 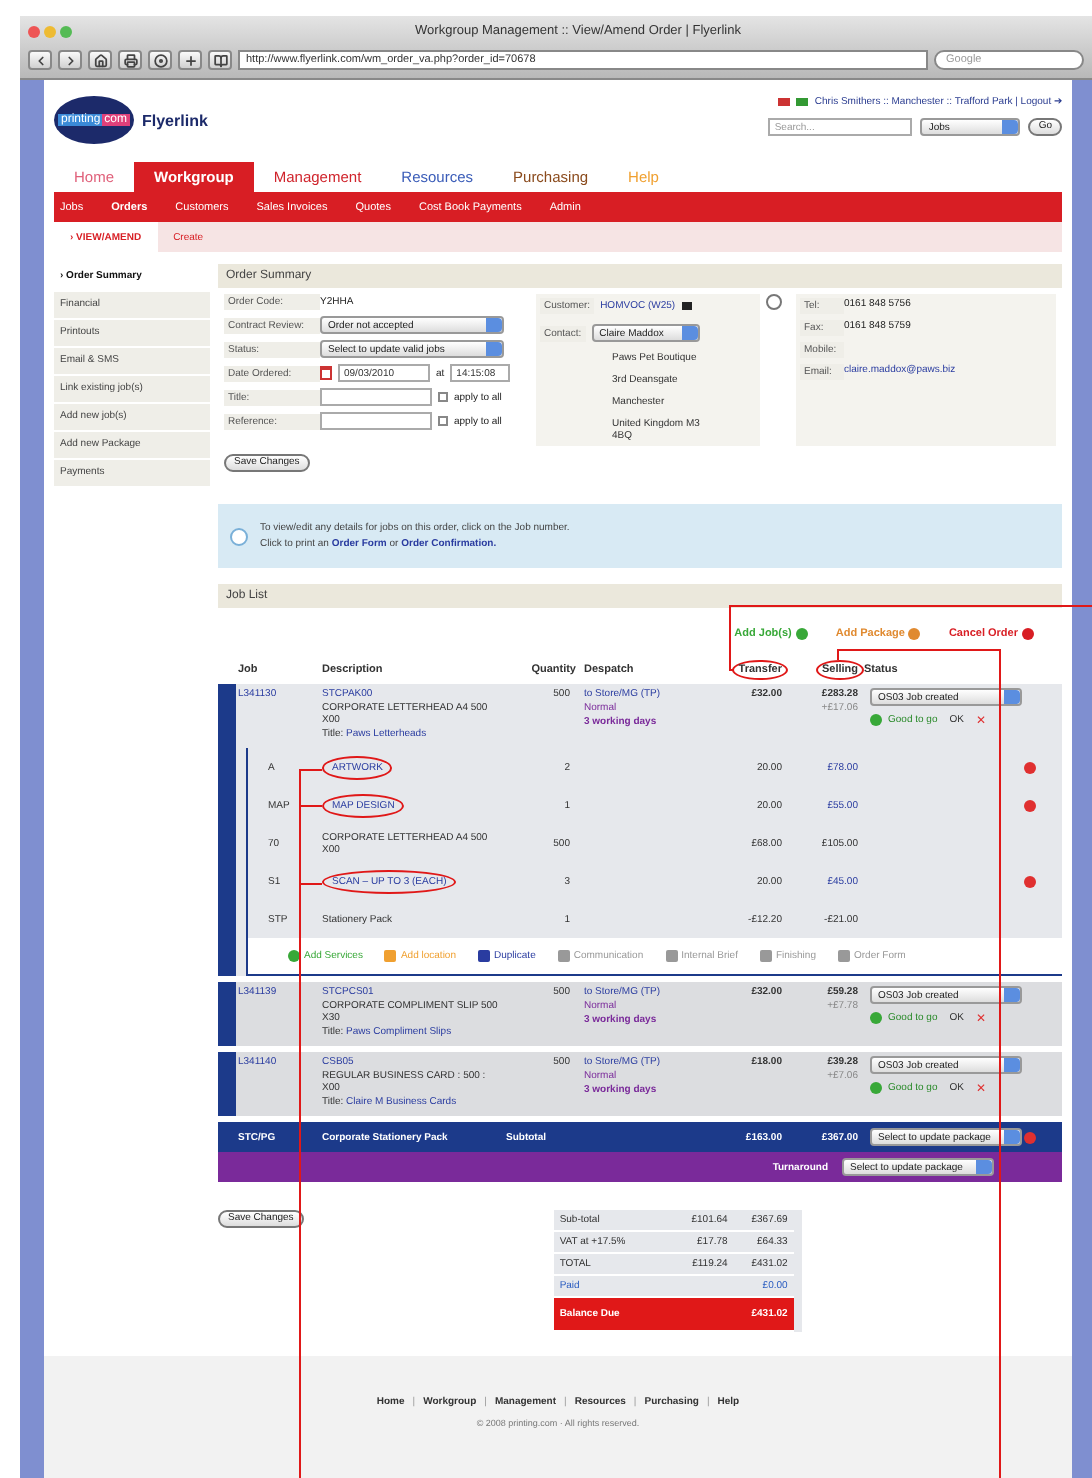 I want to click on back-icon, so click(x=40, y=60).